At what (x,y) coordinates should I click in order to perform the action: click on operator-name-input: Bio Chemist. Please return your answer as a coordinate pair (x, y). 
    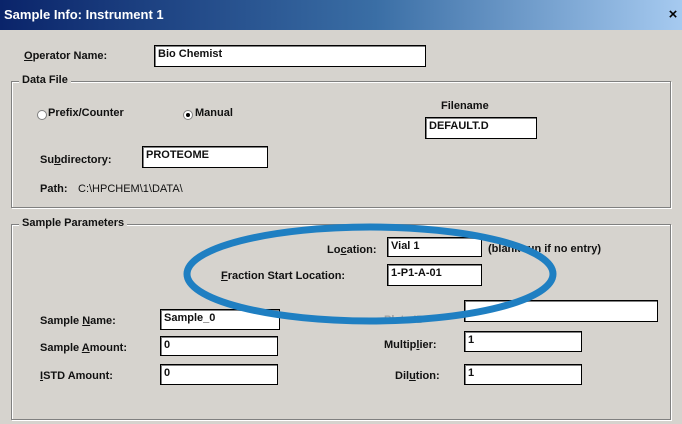
    Looking at the image, I should click on (290, 56).